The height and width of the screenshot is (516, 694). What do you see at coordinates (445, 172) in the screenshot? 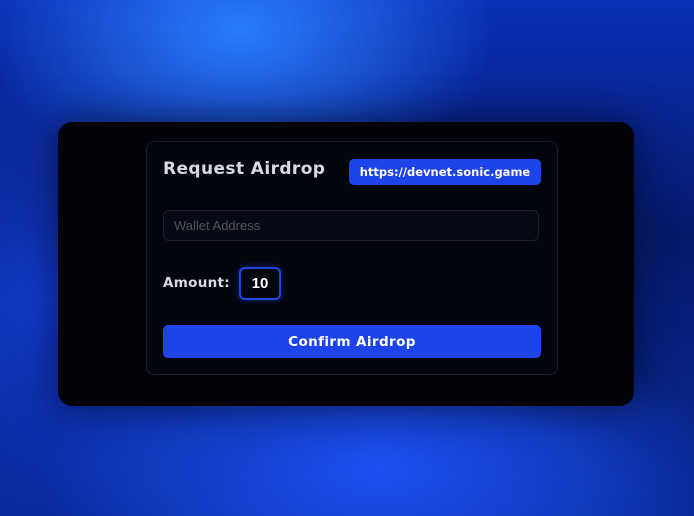
I see `network-url-button: https://devnet.sonic.game` at bounding box center [445, 172].